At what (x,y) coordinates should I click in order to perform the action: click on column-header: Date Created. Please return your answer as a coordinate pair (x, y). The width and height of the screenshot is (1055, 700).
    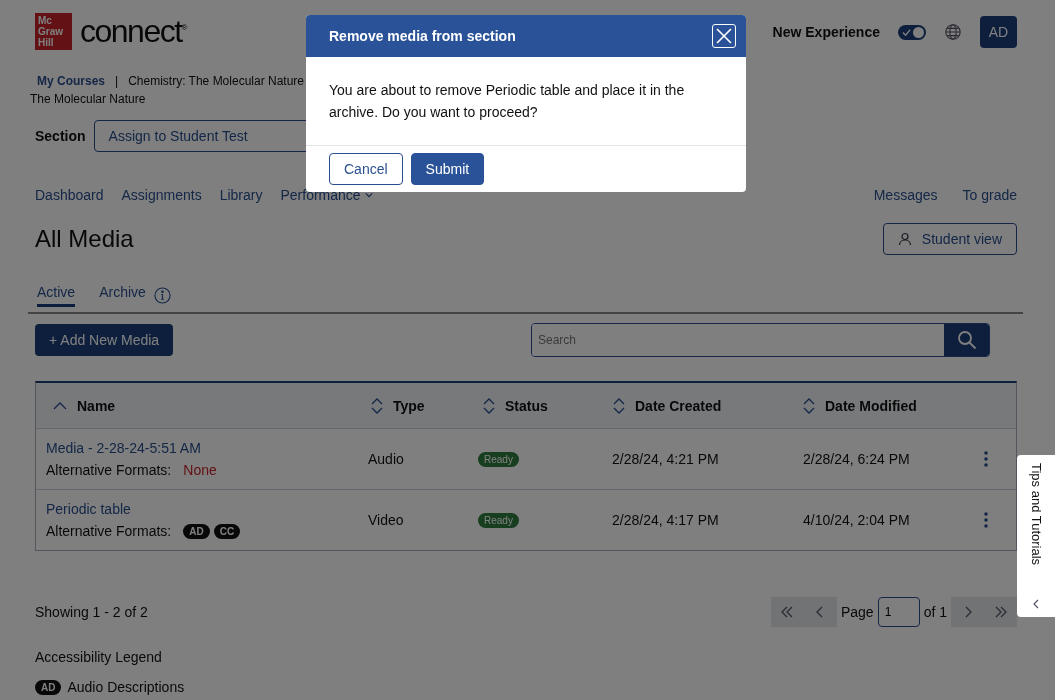
    Looking at the image, I should click on (678, 405).